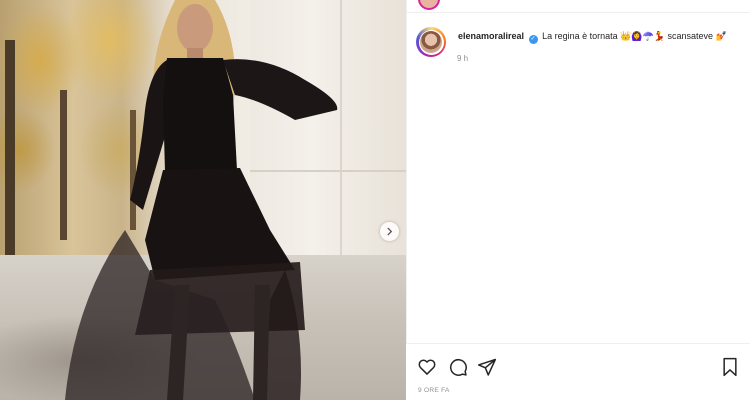 The height and width of the screenshot is (400, 750). I want to click on comment-icon, so click(458, 367).